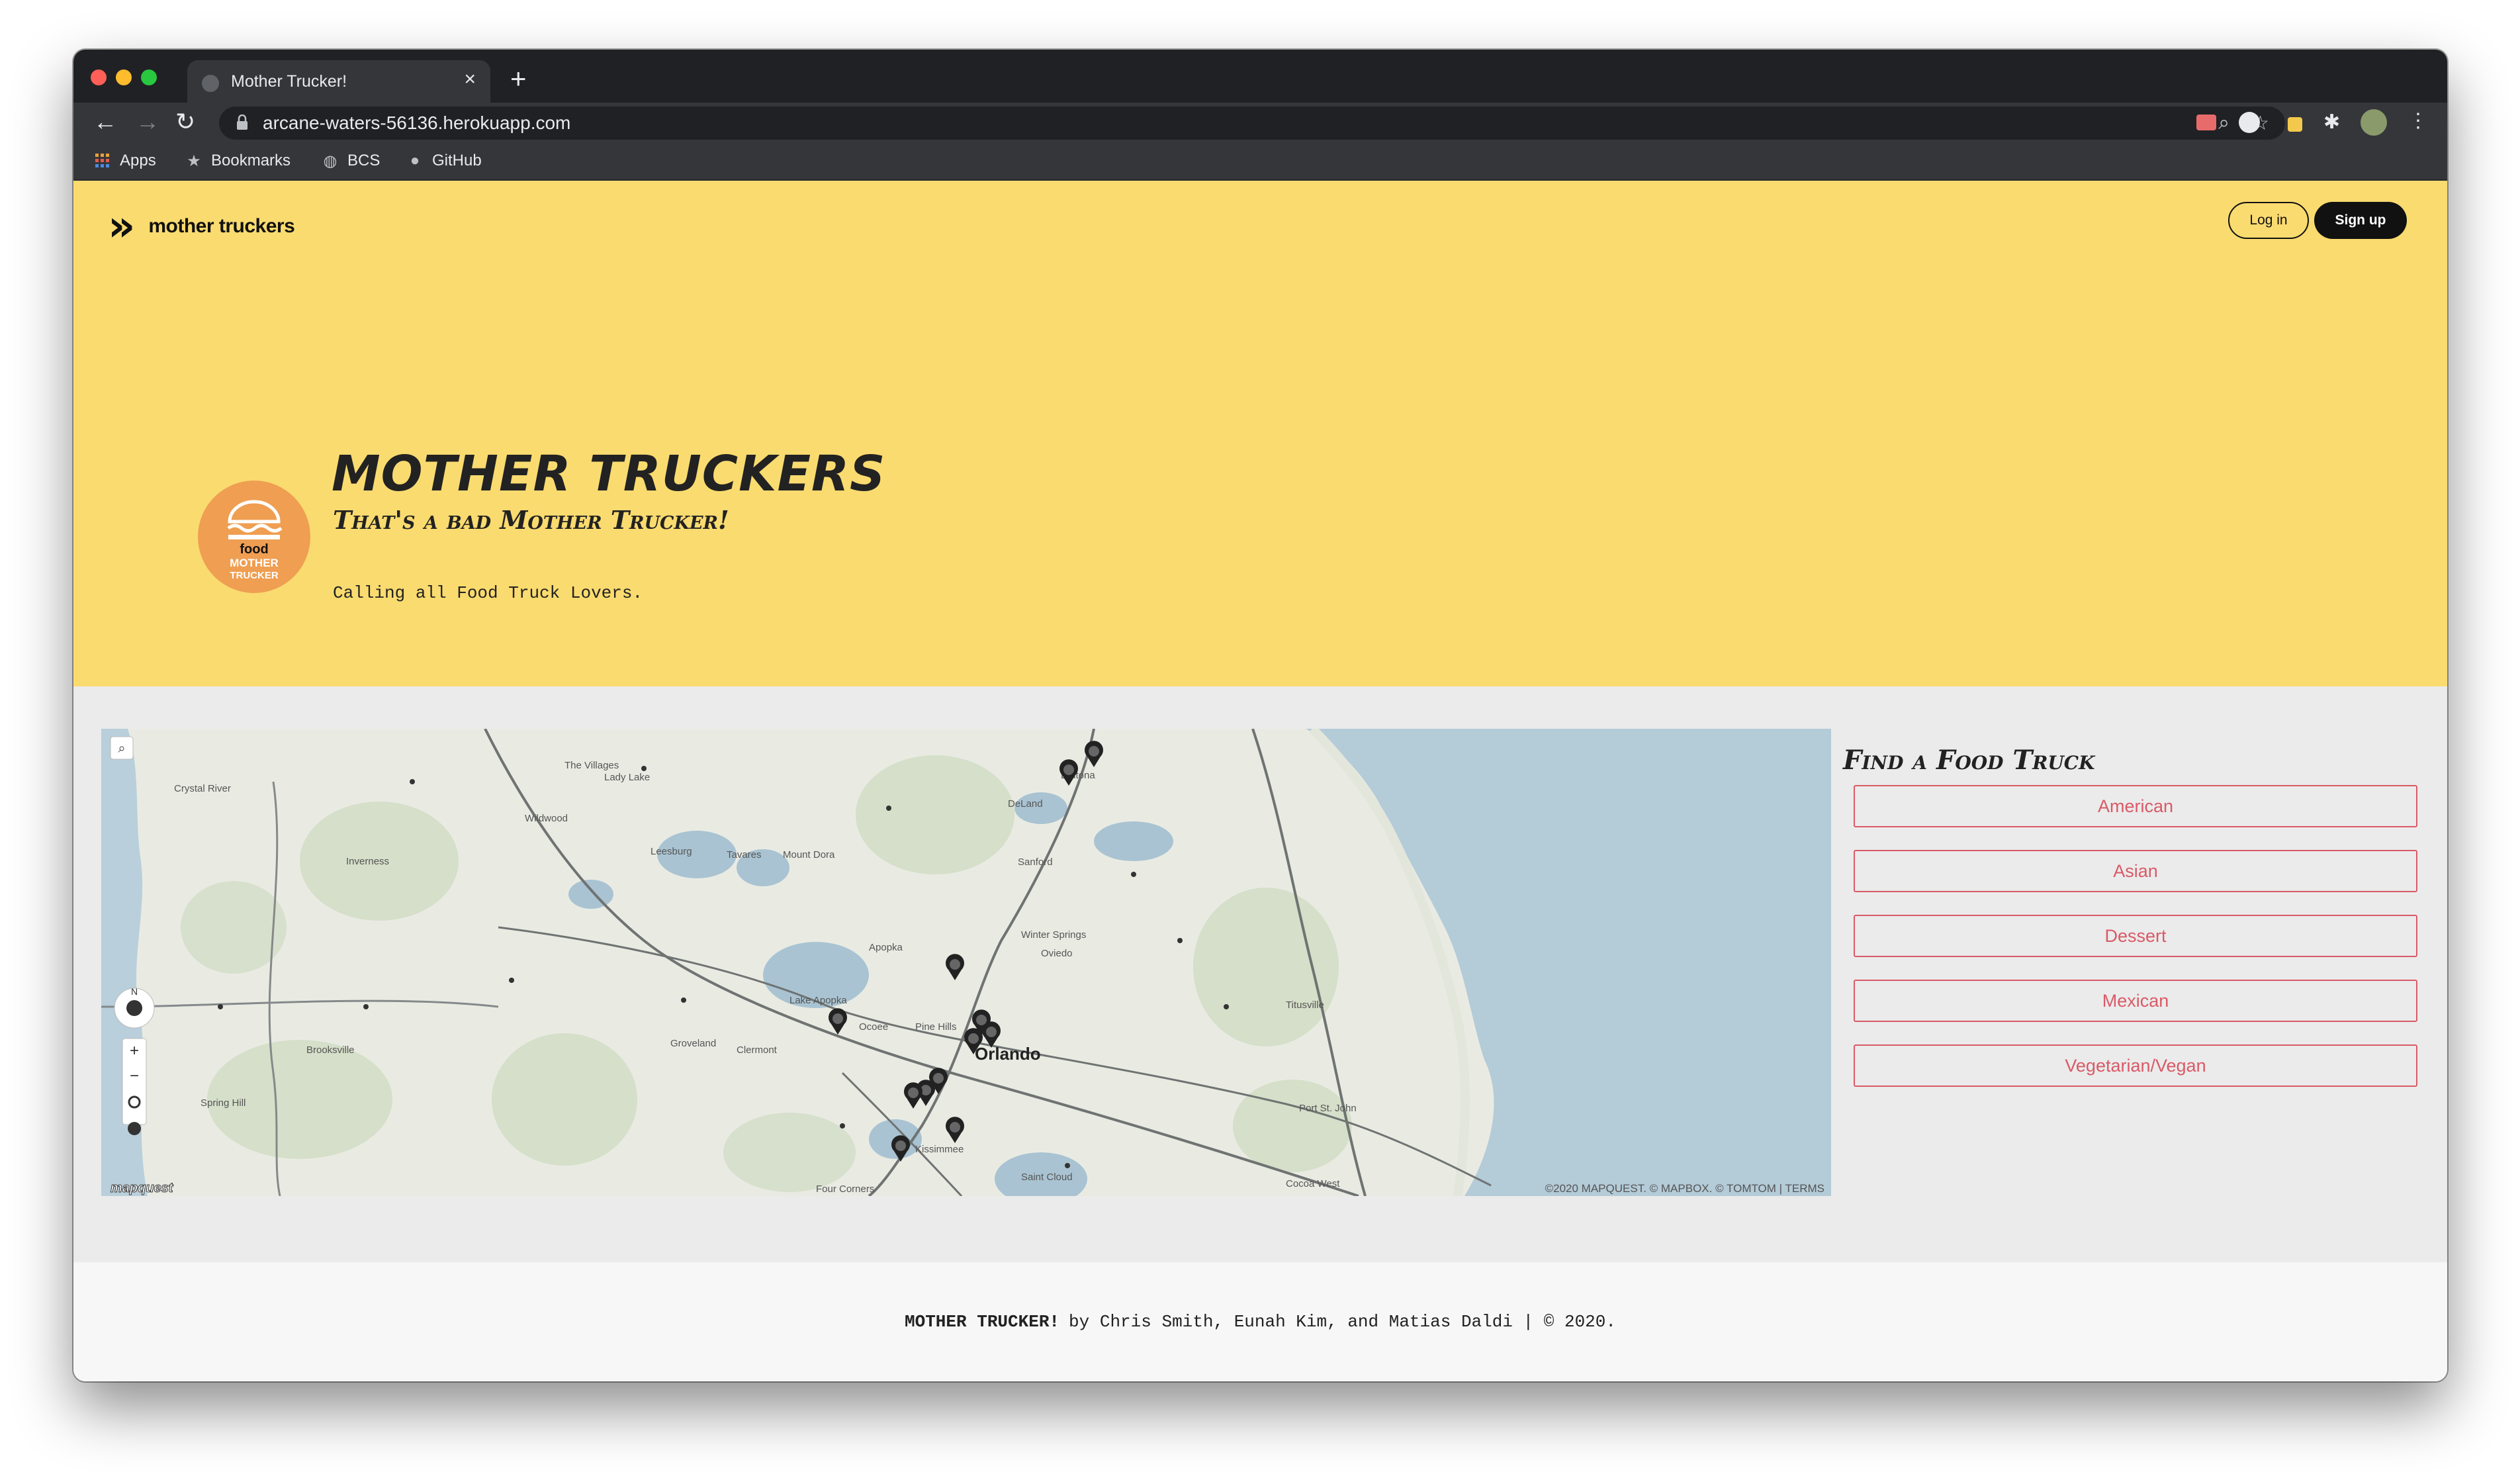 The height and width of the screenshot is (1480, 2520). What do you see at coordinates (121, 748) in the screenshot?
I see `map-search-icon: ⌕` at bounding box center [121, 748].